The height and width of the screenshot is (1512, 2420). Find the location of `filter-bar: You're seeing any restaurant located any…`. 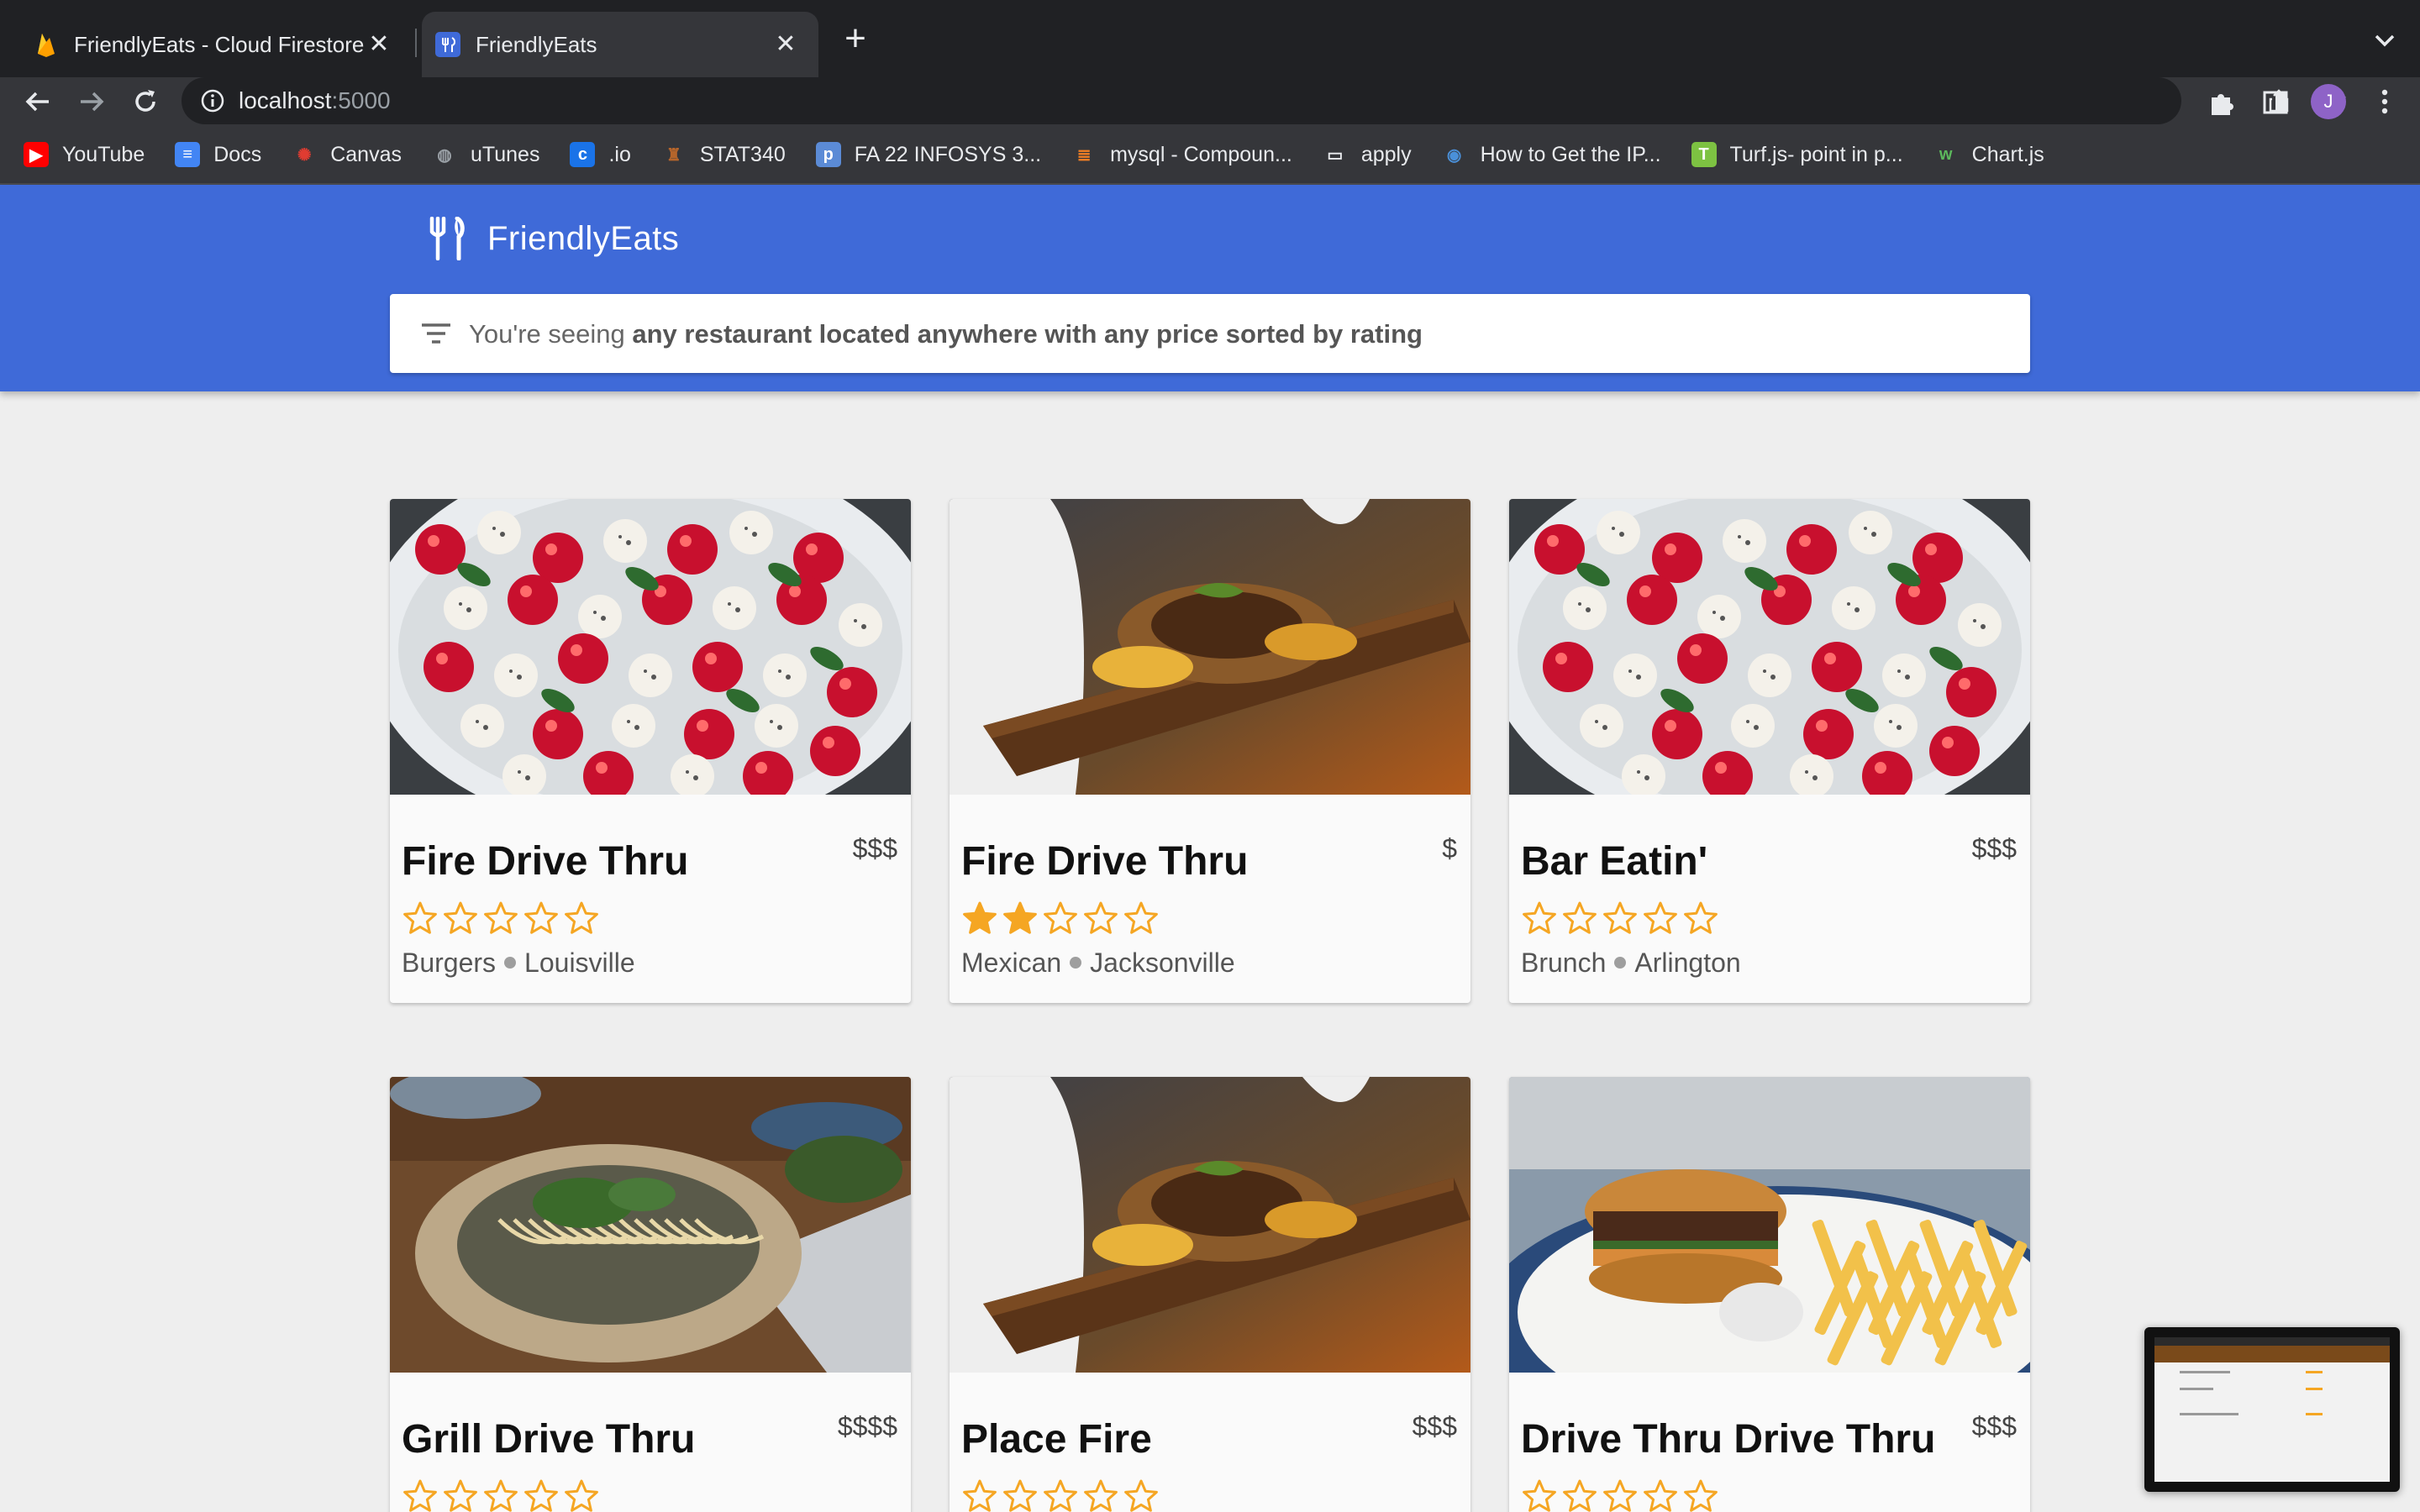

filter-bar: You're seeing any restaurant located any… is located at coordinates (1210, 333).